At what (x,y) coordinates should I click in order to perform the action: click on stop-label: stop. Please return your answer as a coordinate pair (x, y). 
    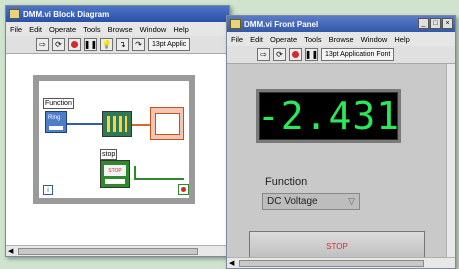
    Looking at the image, I should click on (109, 154).